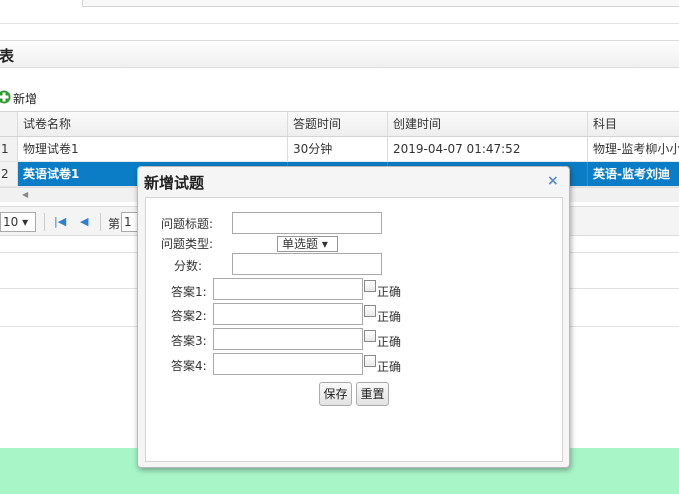  I want to click on answer-4-label: 答案4:, so click(189, 366).